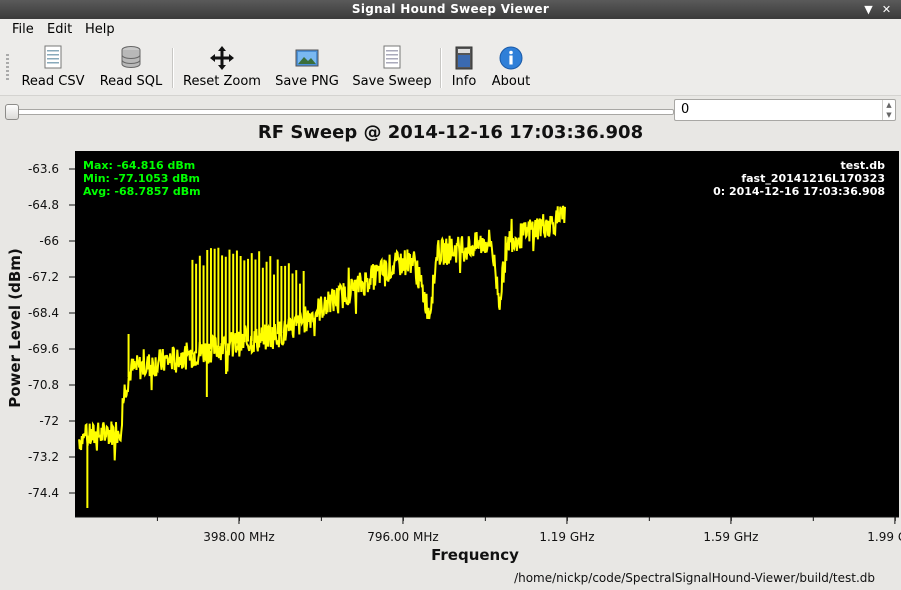  I want to click on y-tick-label: -67.2, so click(43, 277).